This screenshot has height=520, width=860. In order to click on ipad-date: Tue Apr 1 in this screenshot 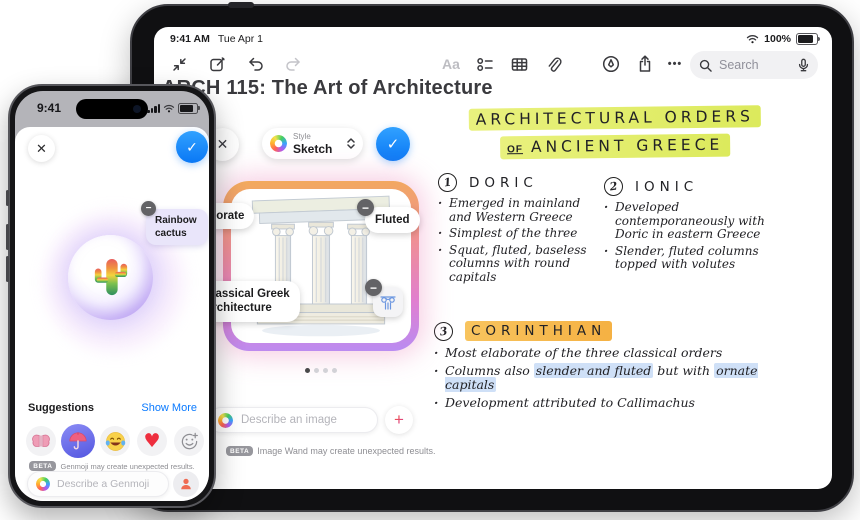, I will do `click(240, 39)`.